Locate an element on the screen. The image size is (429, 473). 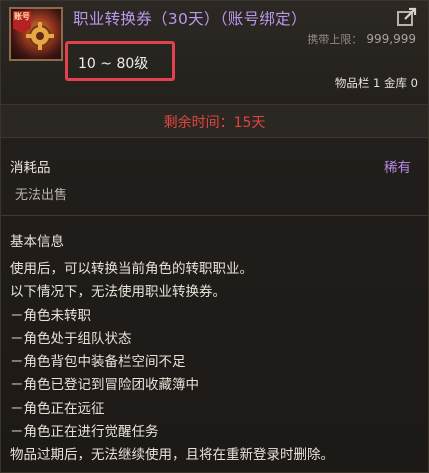
basic-info-line: －角色未转职 is located at coordinates (50, 315).